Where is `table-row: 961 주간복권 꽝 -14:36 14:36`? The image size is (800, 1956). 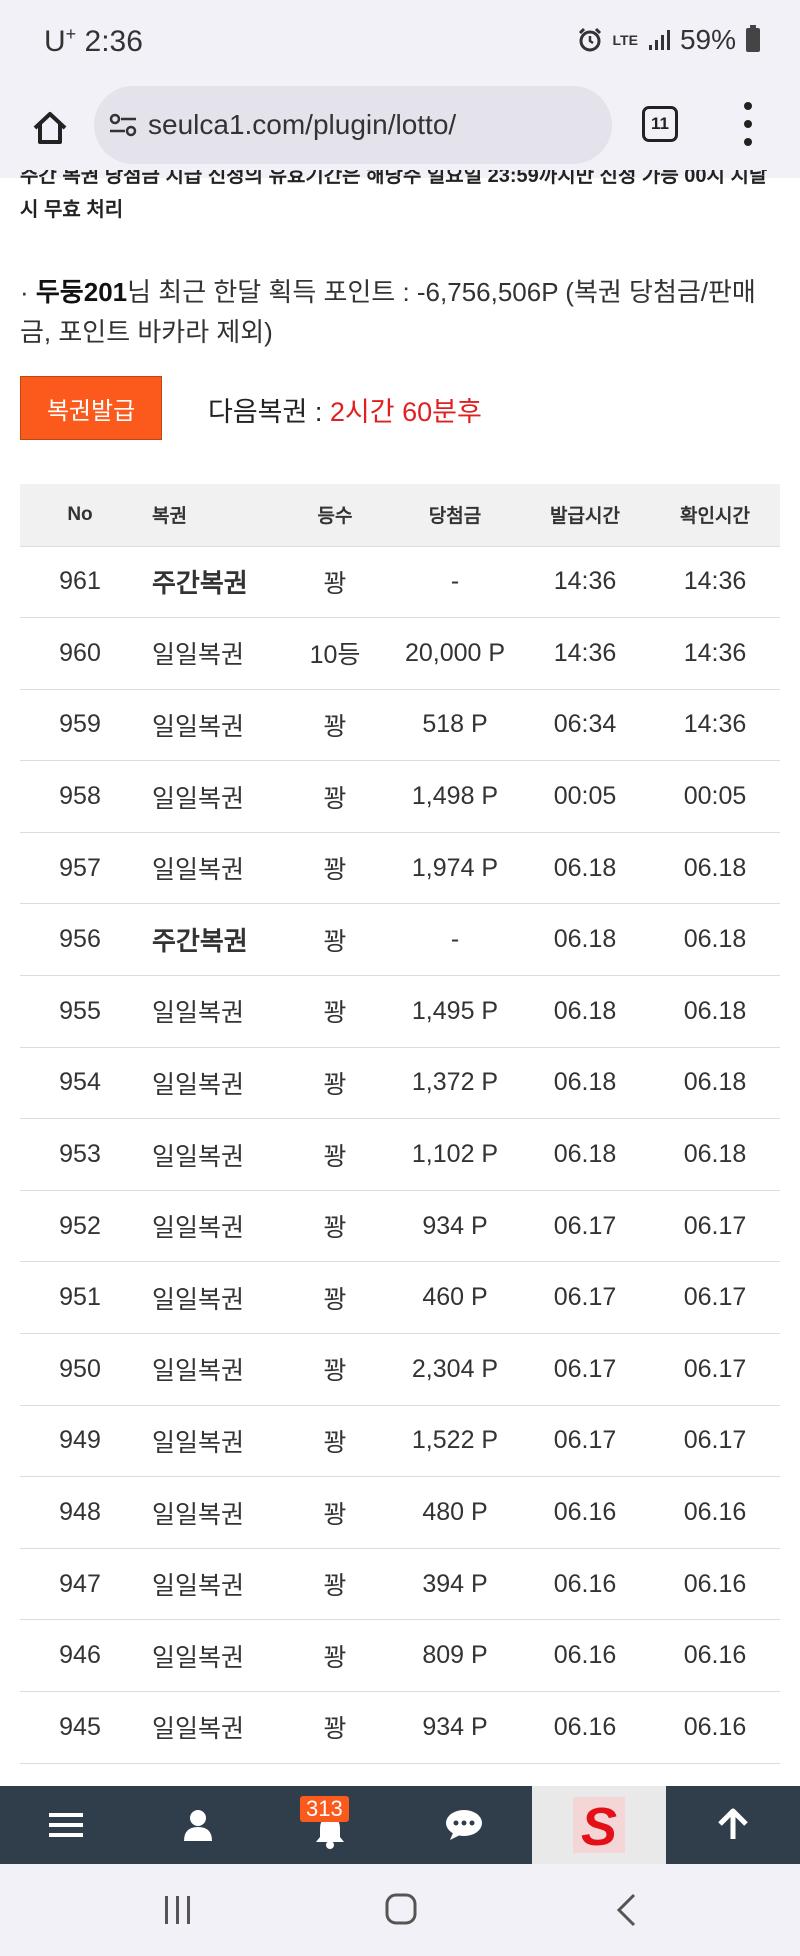 table-row: 961 주간복권 꽝 -14:36 14:36 is located at coordinates (400, 582).